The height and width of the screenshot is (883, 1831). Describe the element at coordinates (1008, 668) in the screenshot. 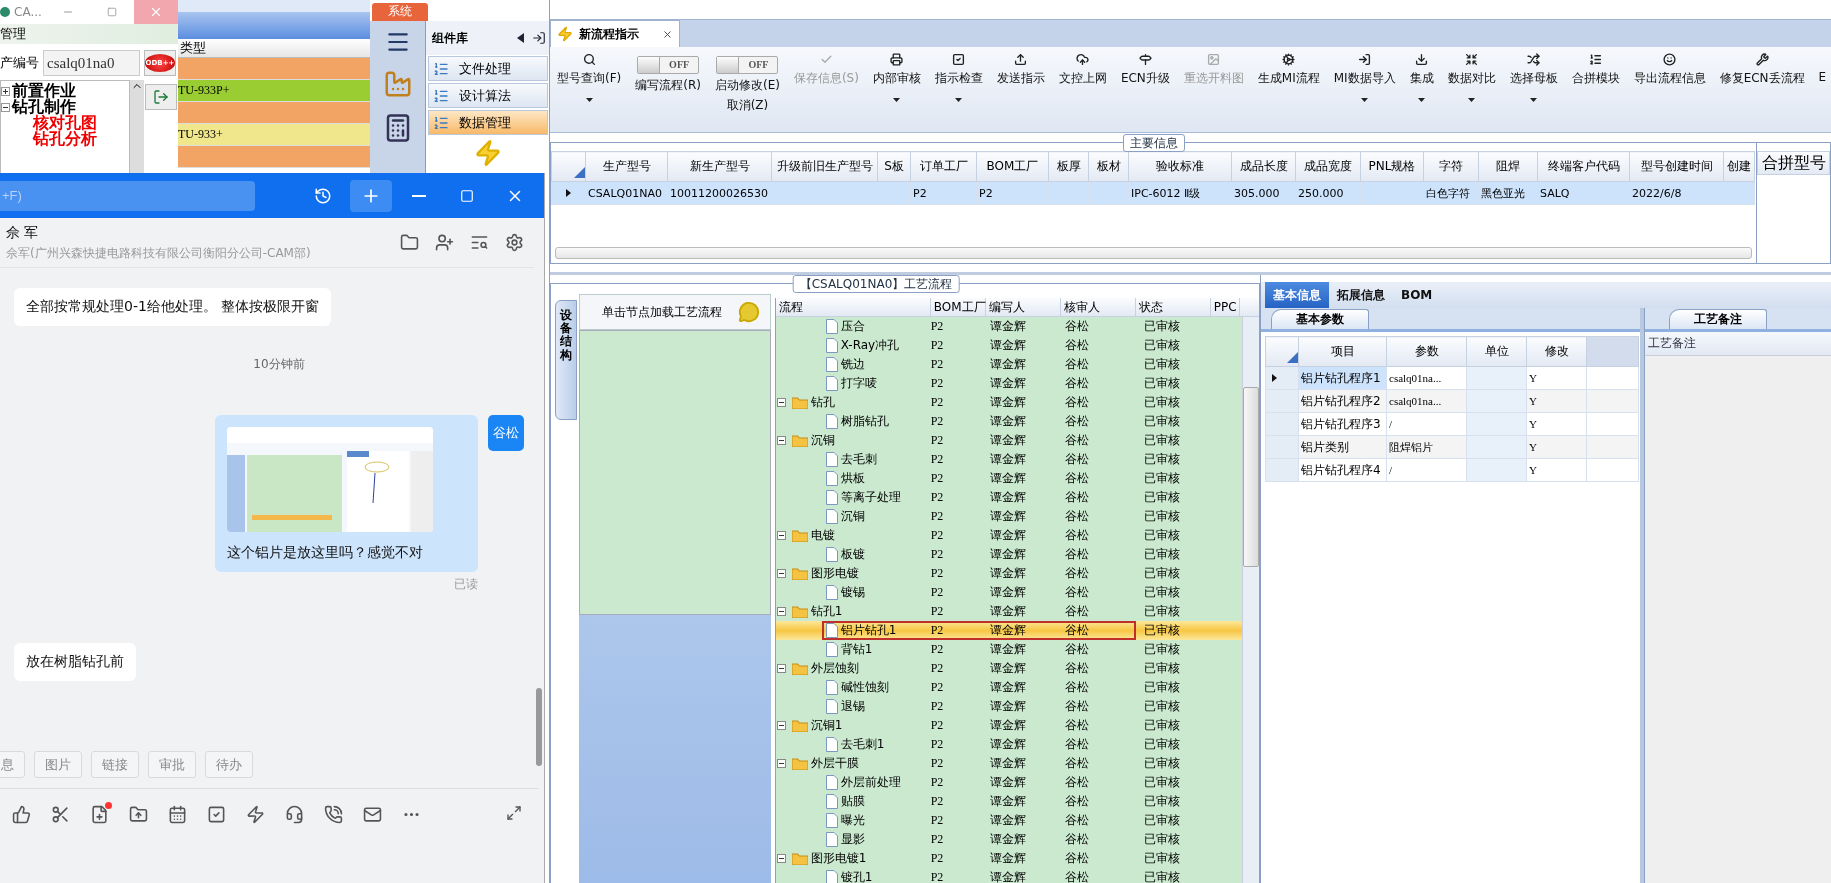

I see `tree-row: 外层蚀刻 P2 谭金辉 谷松 已审核` at that location.